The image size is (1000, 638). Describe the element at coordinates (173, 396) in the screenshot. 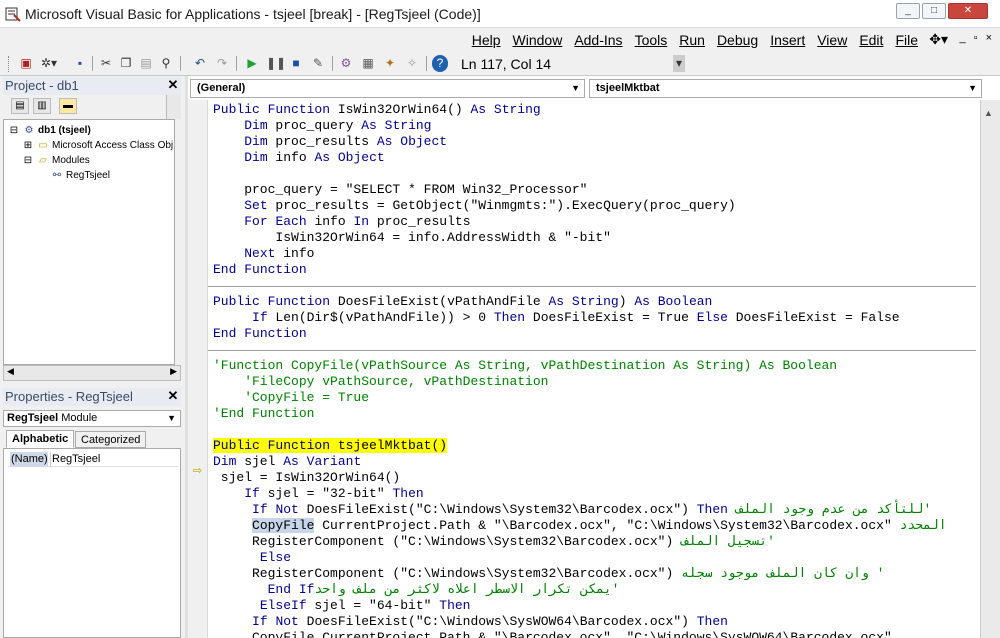

I see `properties-pane-close-button: ✕` at that location.